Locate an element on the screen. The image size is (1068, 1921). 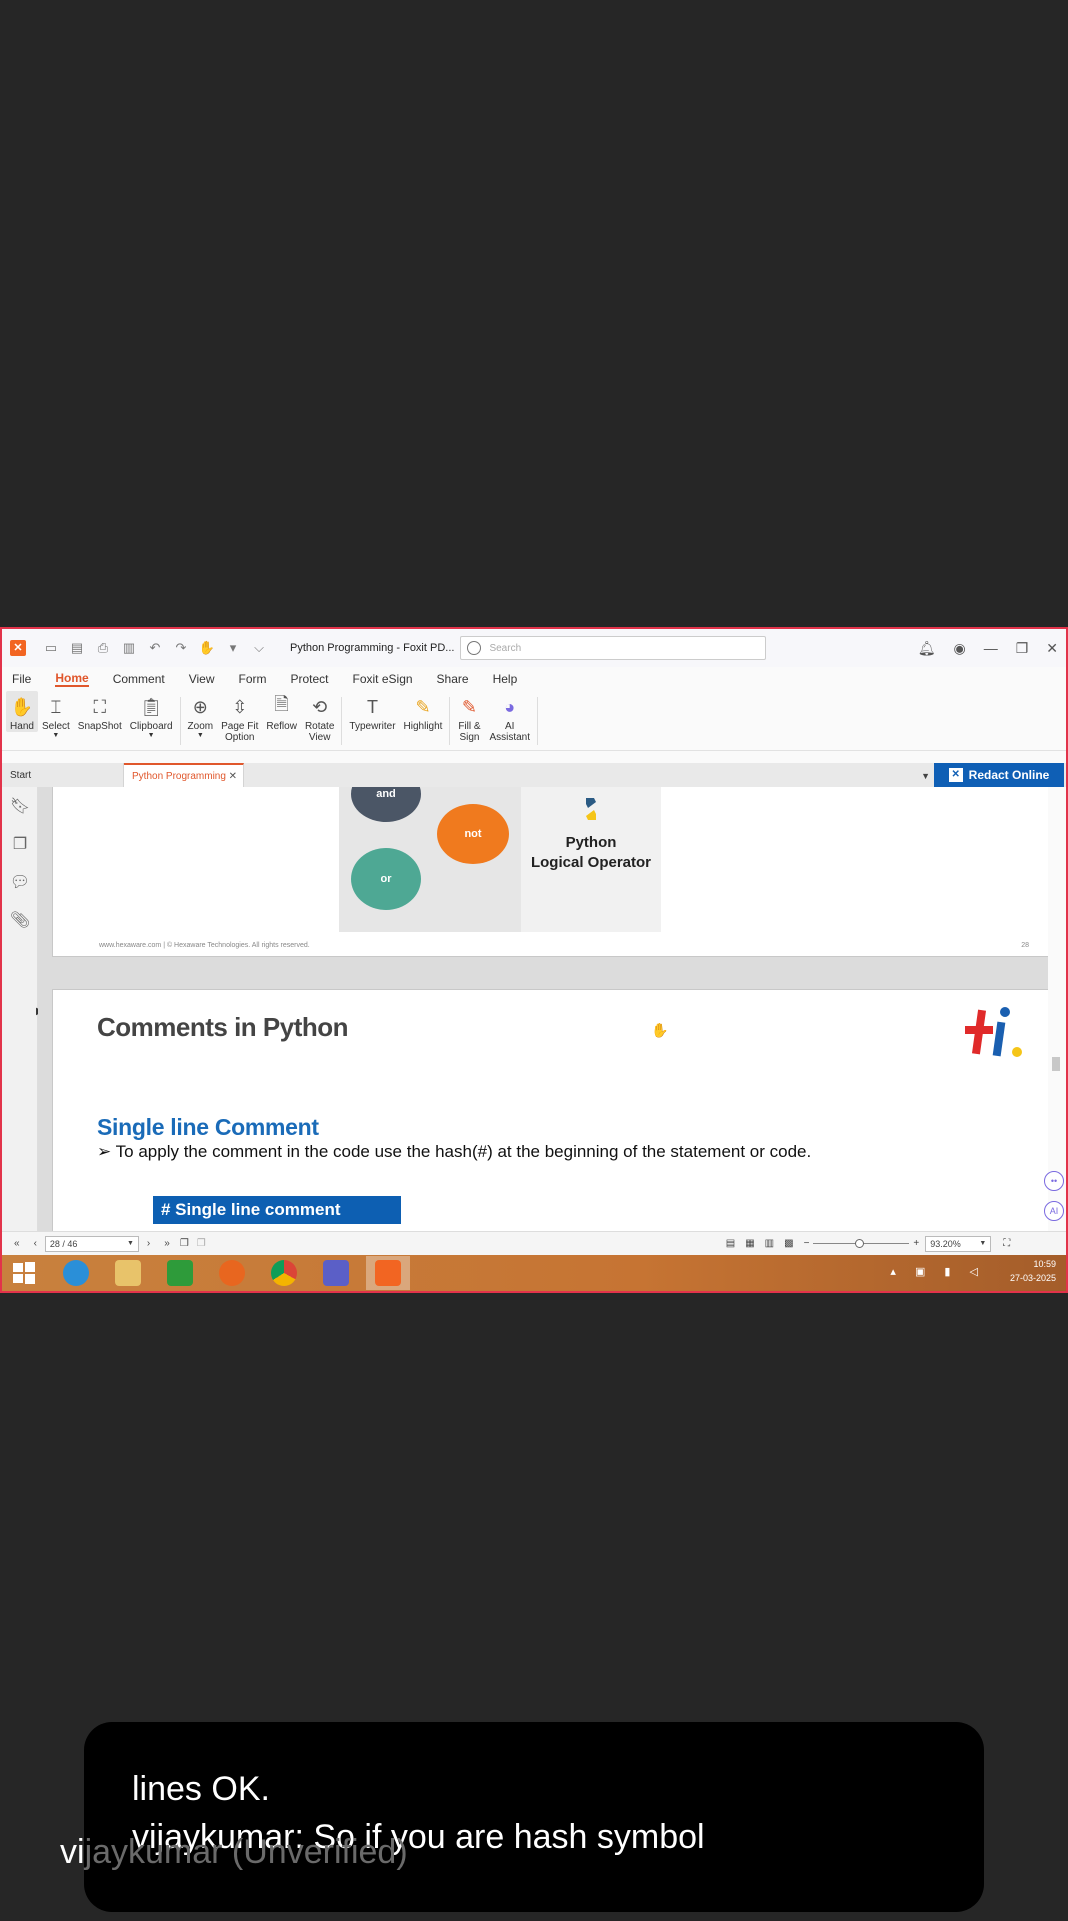
typewriter-button: T Typewriter is located at coordinates (372, 712).